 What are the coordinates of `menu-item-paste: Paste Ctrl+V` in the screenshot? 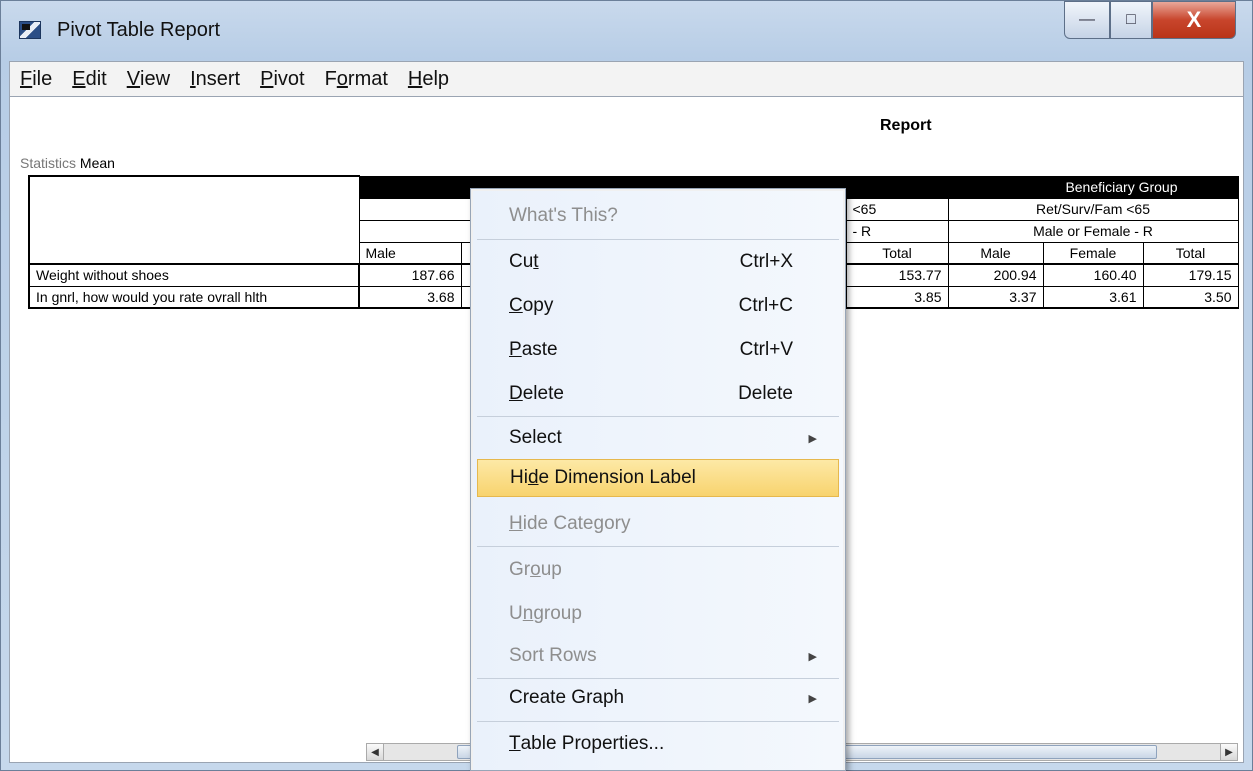 It's located at (658, 350).